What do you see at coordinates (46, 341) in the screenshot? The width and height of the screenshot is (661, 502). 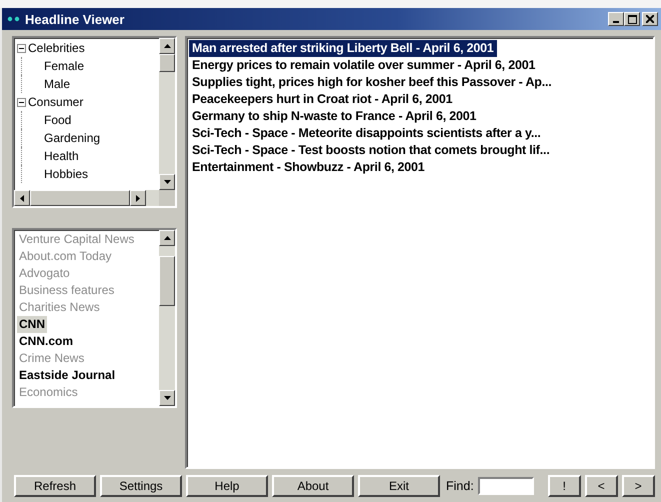 I see `source-item: CNN.com` at bounding box center [46, 341].